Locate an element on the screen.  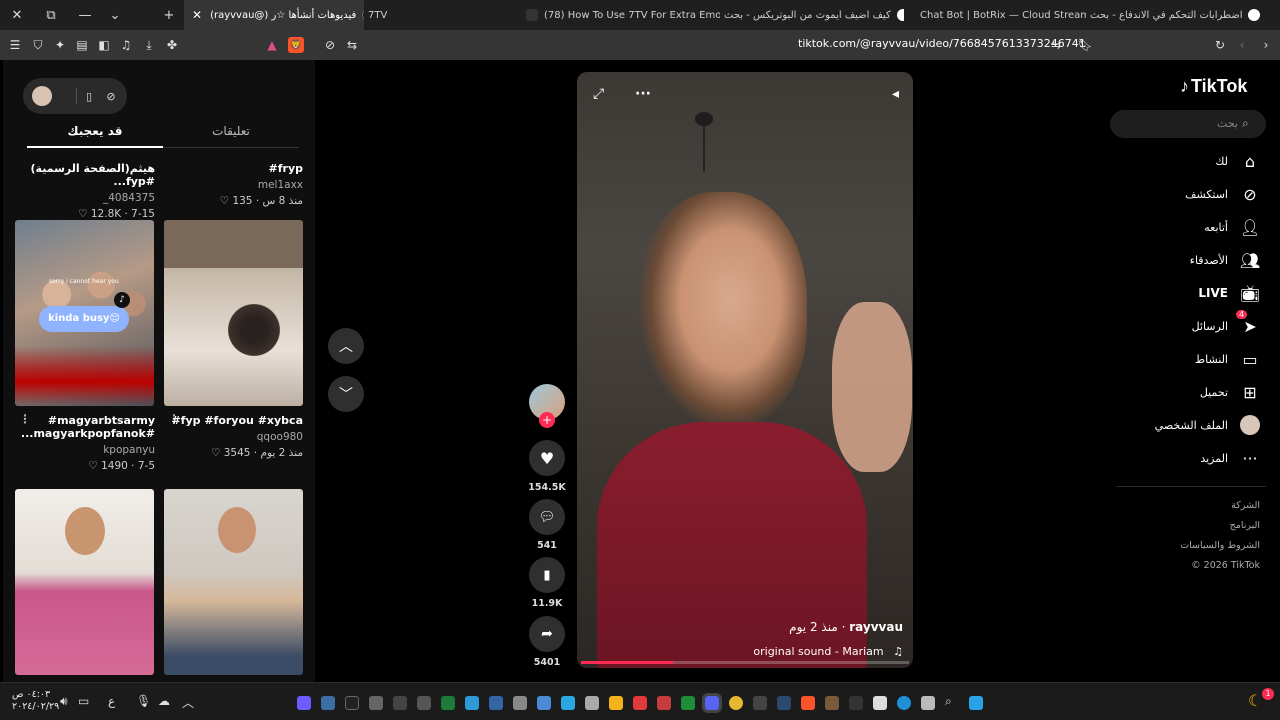
minimize-icon: — is located at coordinates (85, 15).